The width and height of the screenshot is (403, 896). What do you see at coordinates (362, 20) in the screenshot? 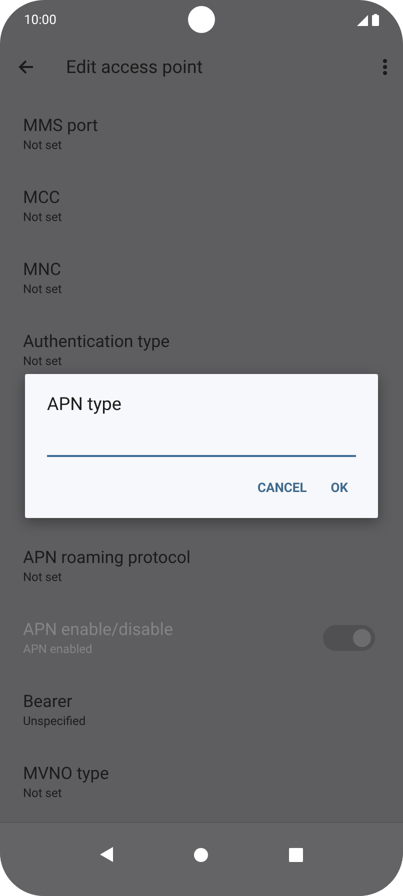
I see `signal-icon` at bounding box center [362, 20].